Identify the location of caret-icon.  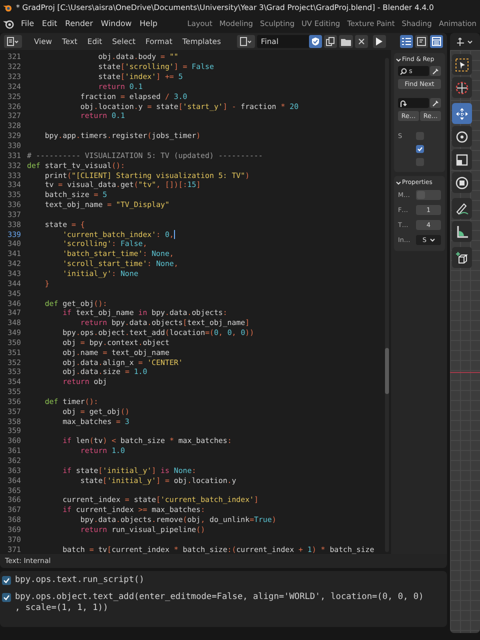
(432, 240).